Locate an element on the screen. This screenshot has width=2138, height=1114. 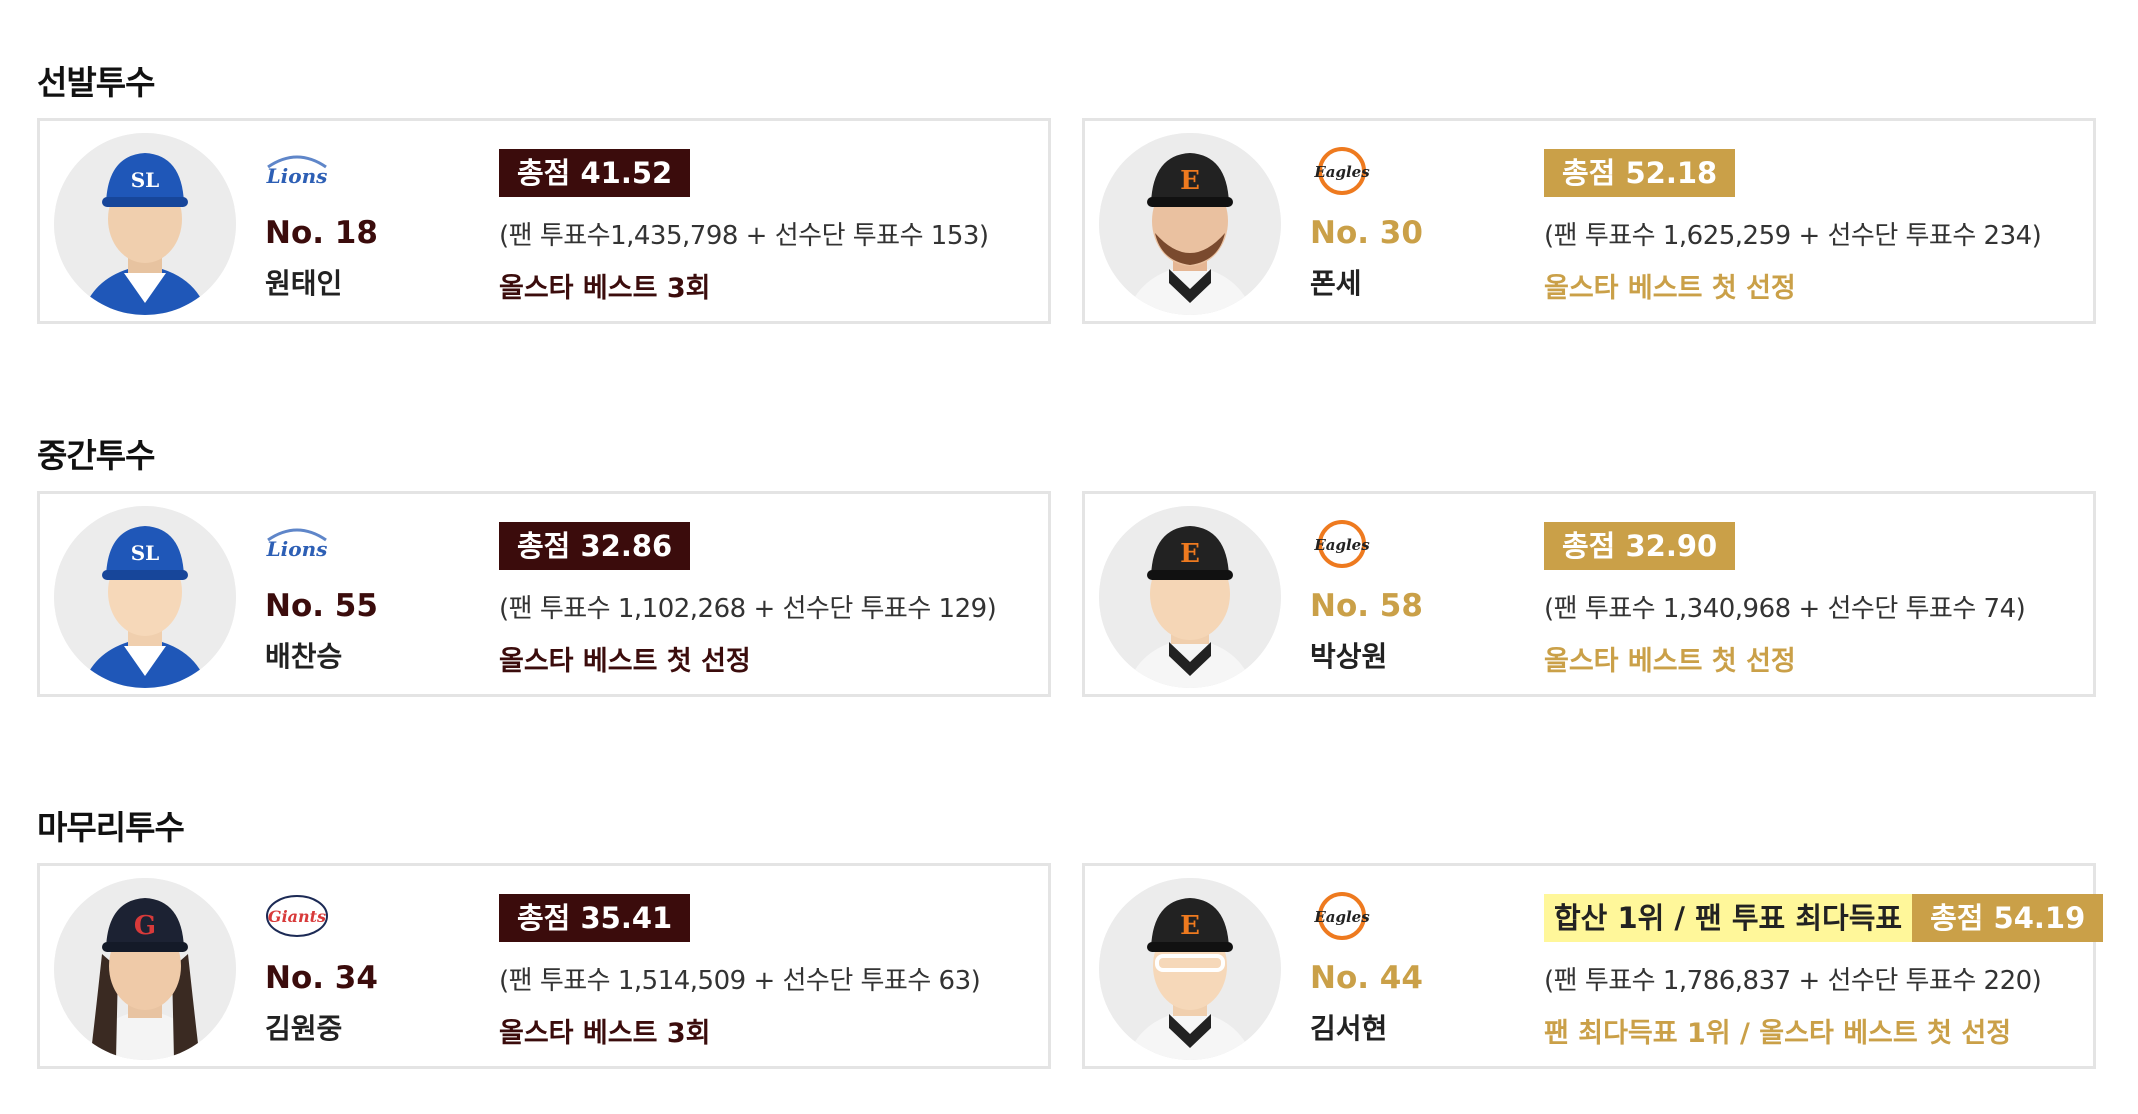
vote-breakdown: (팬 투표수 1,340,968 + 선수단 투표수 74) is located at coordinates (1785, 609).